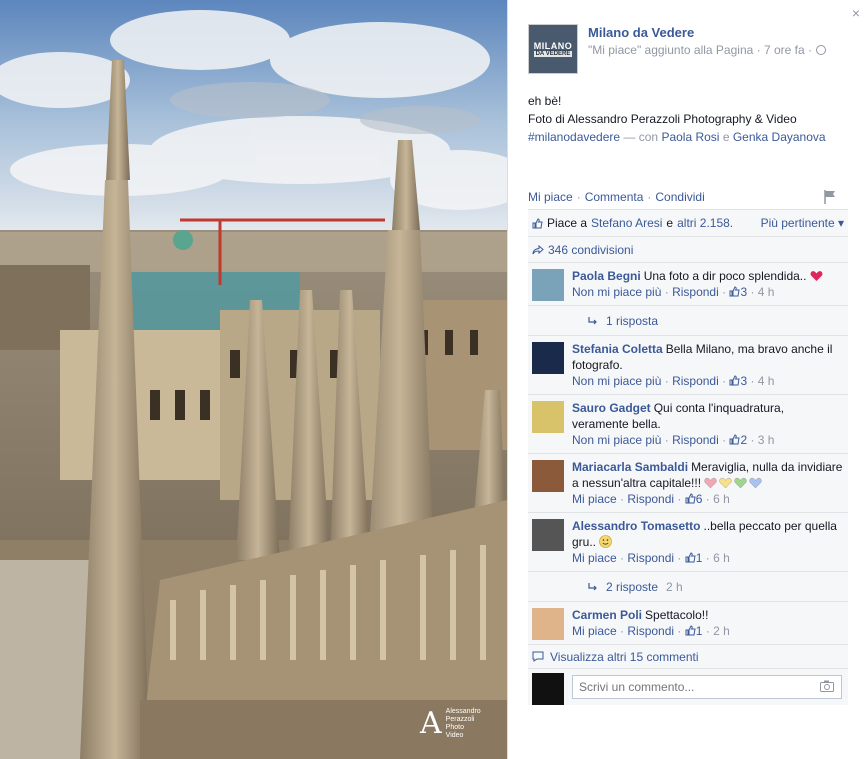 The width and height of the screenshot is (868, 759). What do you see at coordinates (626, 223) in the screenshot?
I see `liker-stefano-aresi: Stefano Aresi` at bounding box center [626, 223].